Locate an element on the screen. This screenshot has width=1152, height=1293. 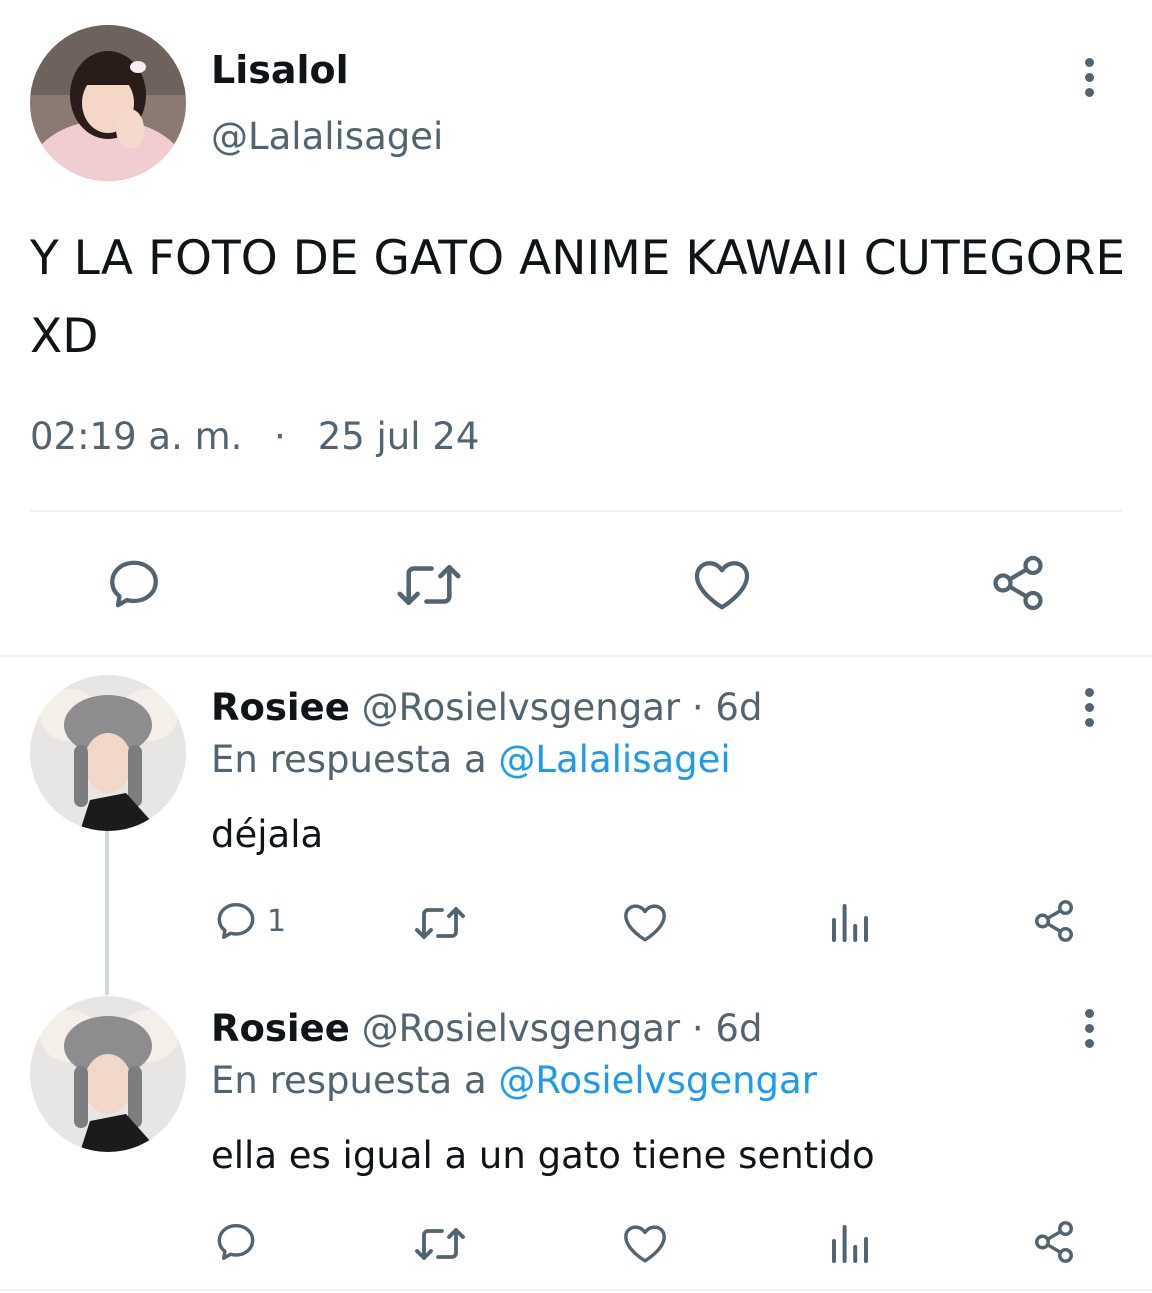
reply2-share-button is located at coordinates (1054, 1242).